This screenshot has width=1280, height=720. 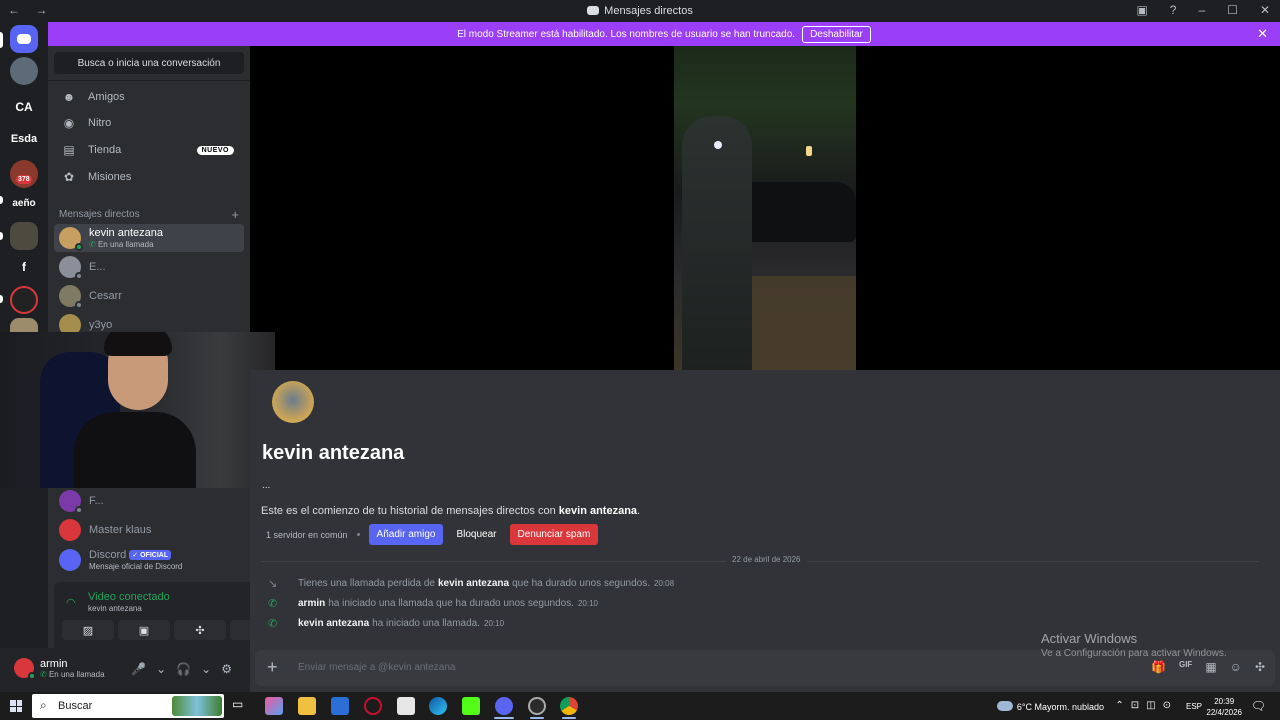 I want to click on create-dm-icon: +, so click(x=235, y=214).